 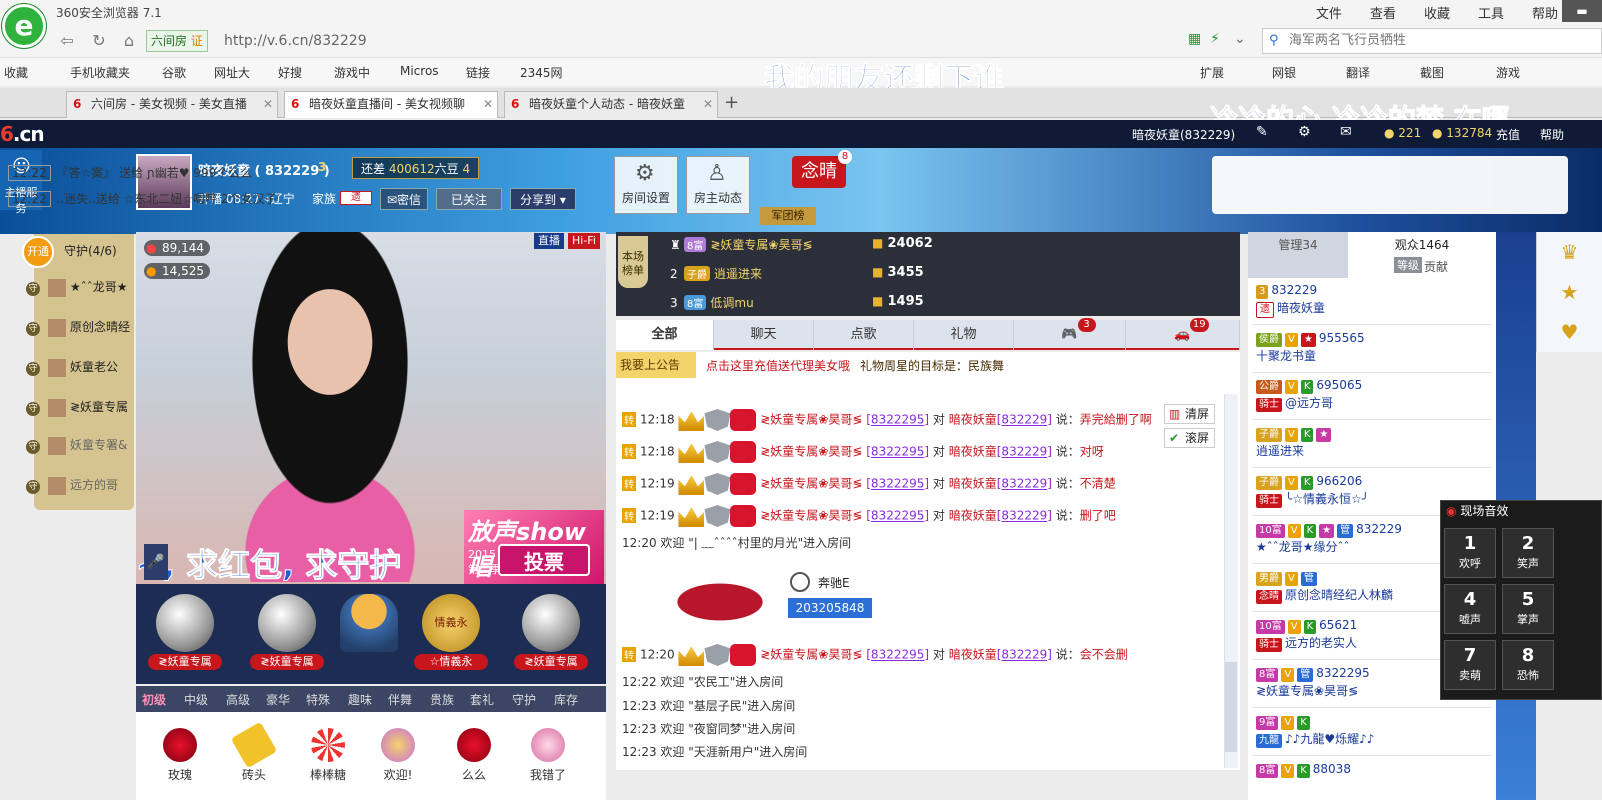 What do you see at coordinates (1290, 300) in the screenshot?
I see `audience-item: 3 832229 遗暗夜妖童` at bounding box center [1290, 300].